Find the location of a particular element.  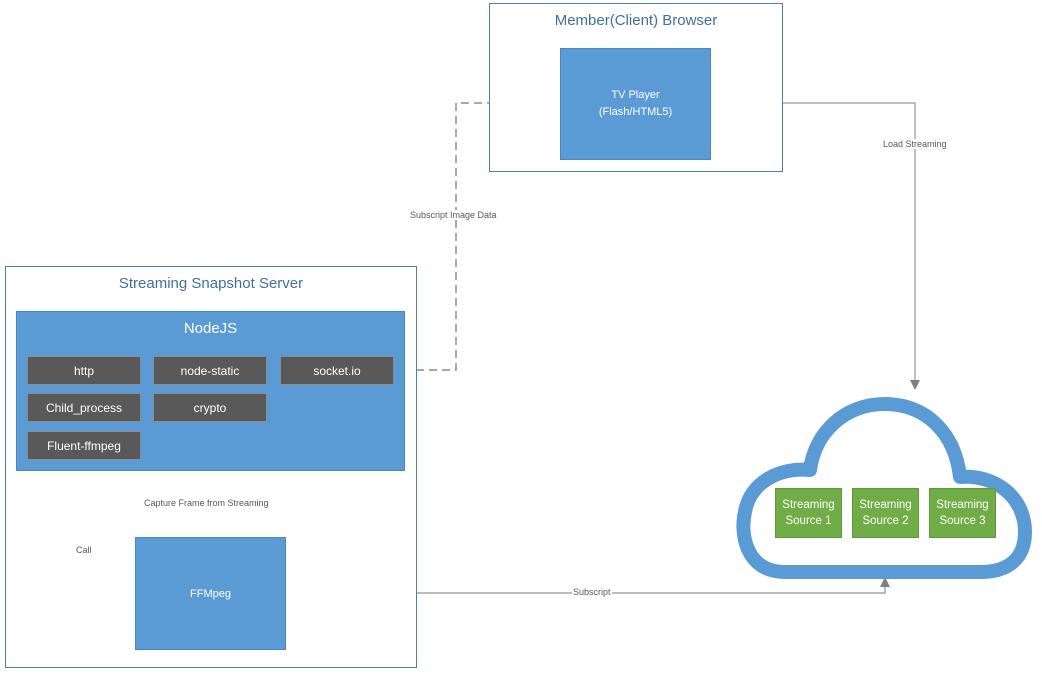

label-subscript: Subscript is located at coordinates (592, 592).